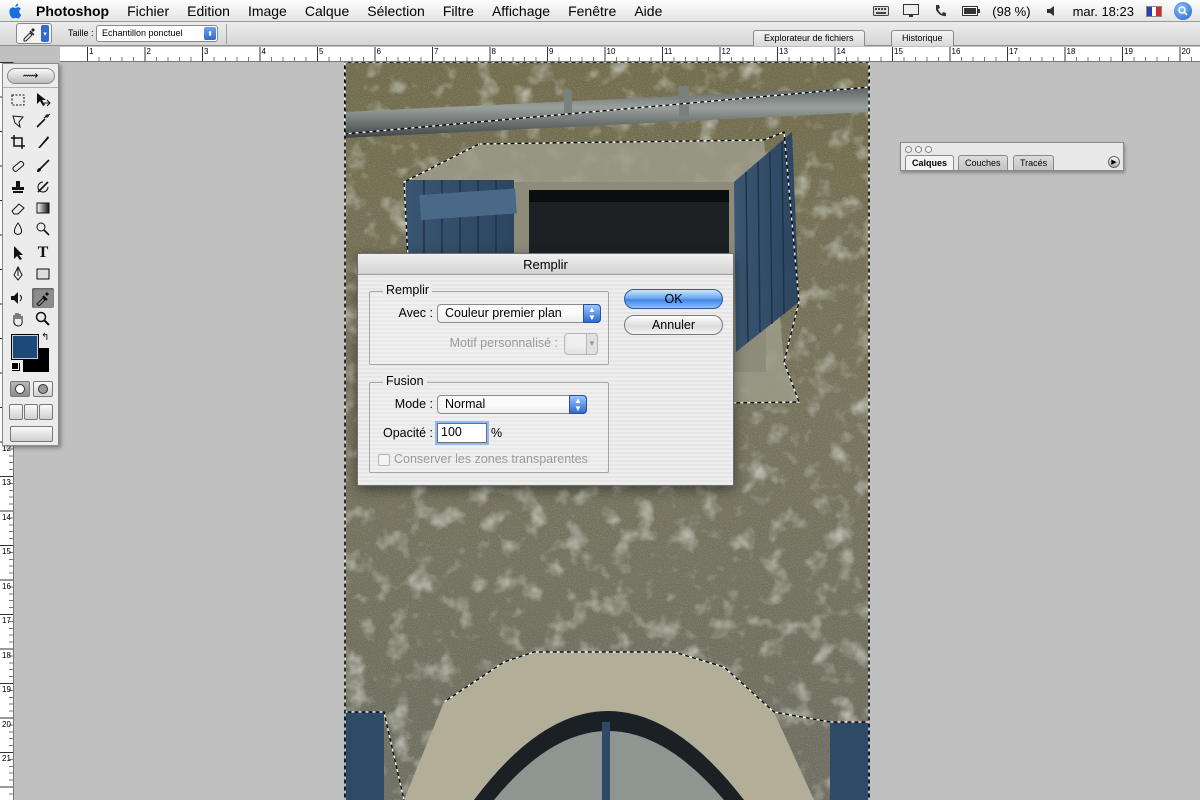 The width and height of the screenshot is (1200, 800). I want to click on history-brush-icon, so click(43, 187).